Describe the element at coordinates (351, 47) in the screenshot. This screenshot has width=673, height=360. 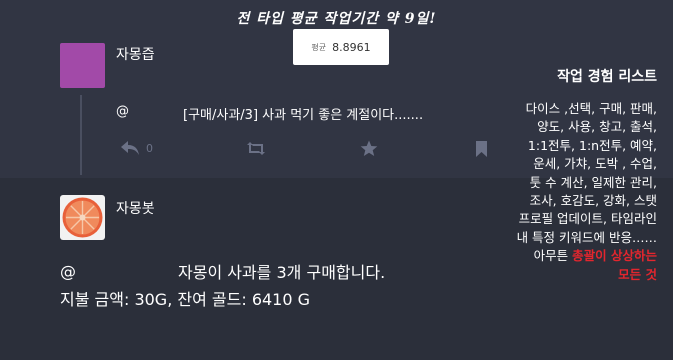
I see `average-value: 8.8961` at that location.